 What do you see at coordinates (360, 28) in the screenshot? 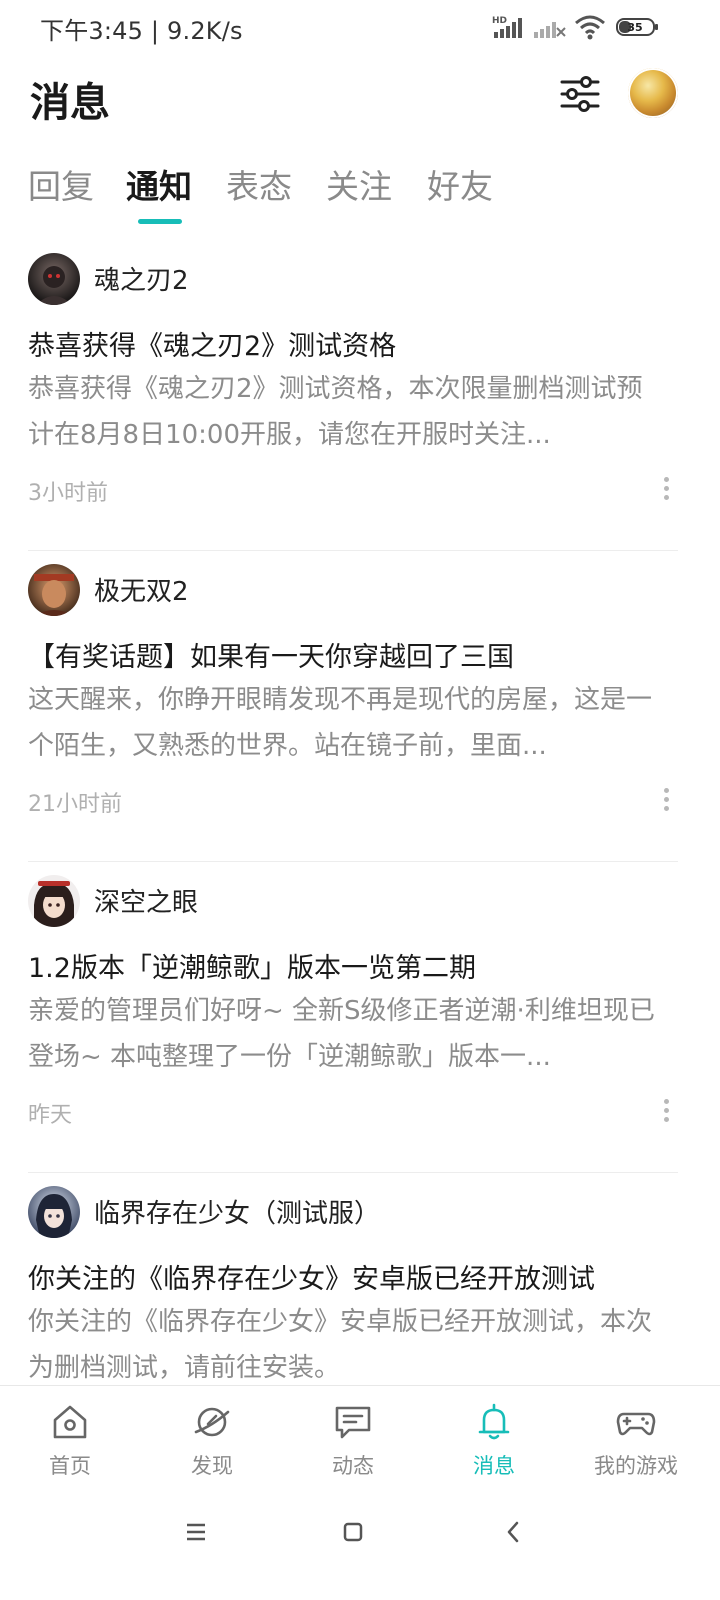
I see `status-bar: 下午3:45 | 9.2K/s HD 35` at bounding box center [360, 28].